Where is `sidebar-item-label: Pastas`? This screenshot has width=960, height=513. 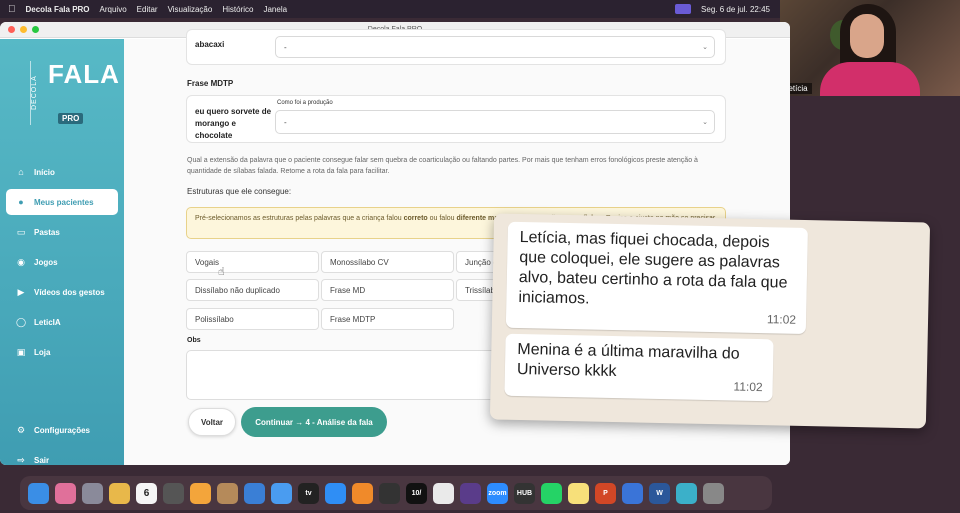 sidebar-item-label: Pastas is located at coordinates (47, 232).